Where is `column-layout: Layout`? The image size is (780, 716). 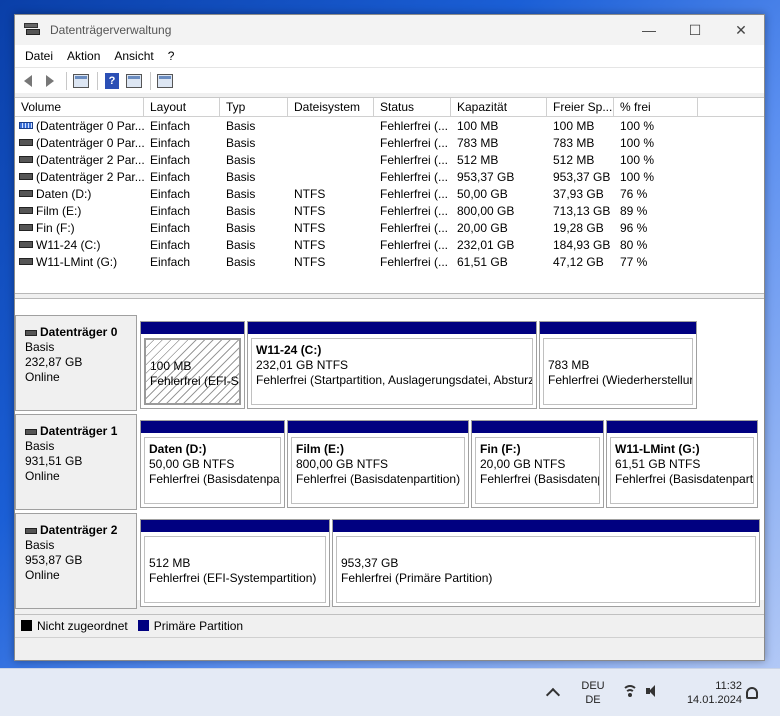
column-layout: Layout is located at coordinates (182, 107).